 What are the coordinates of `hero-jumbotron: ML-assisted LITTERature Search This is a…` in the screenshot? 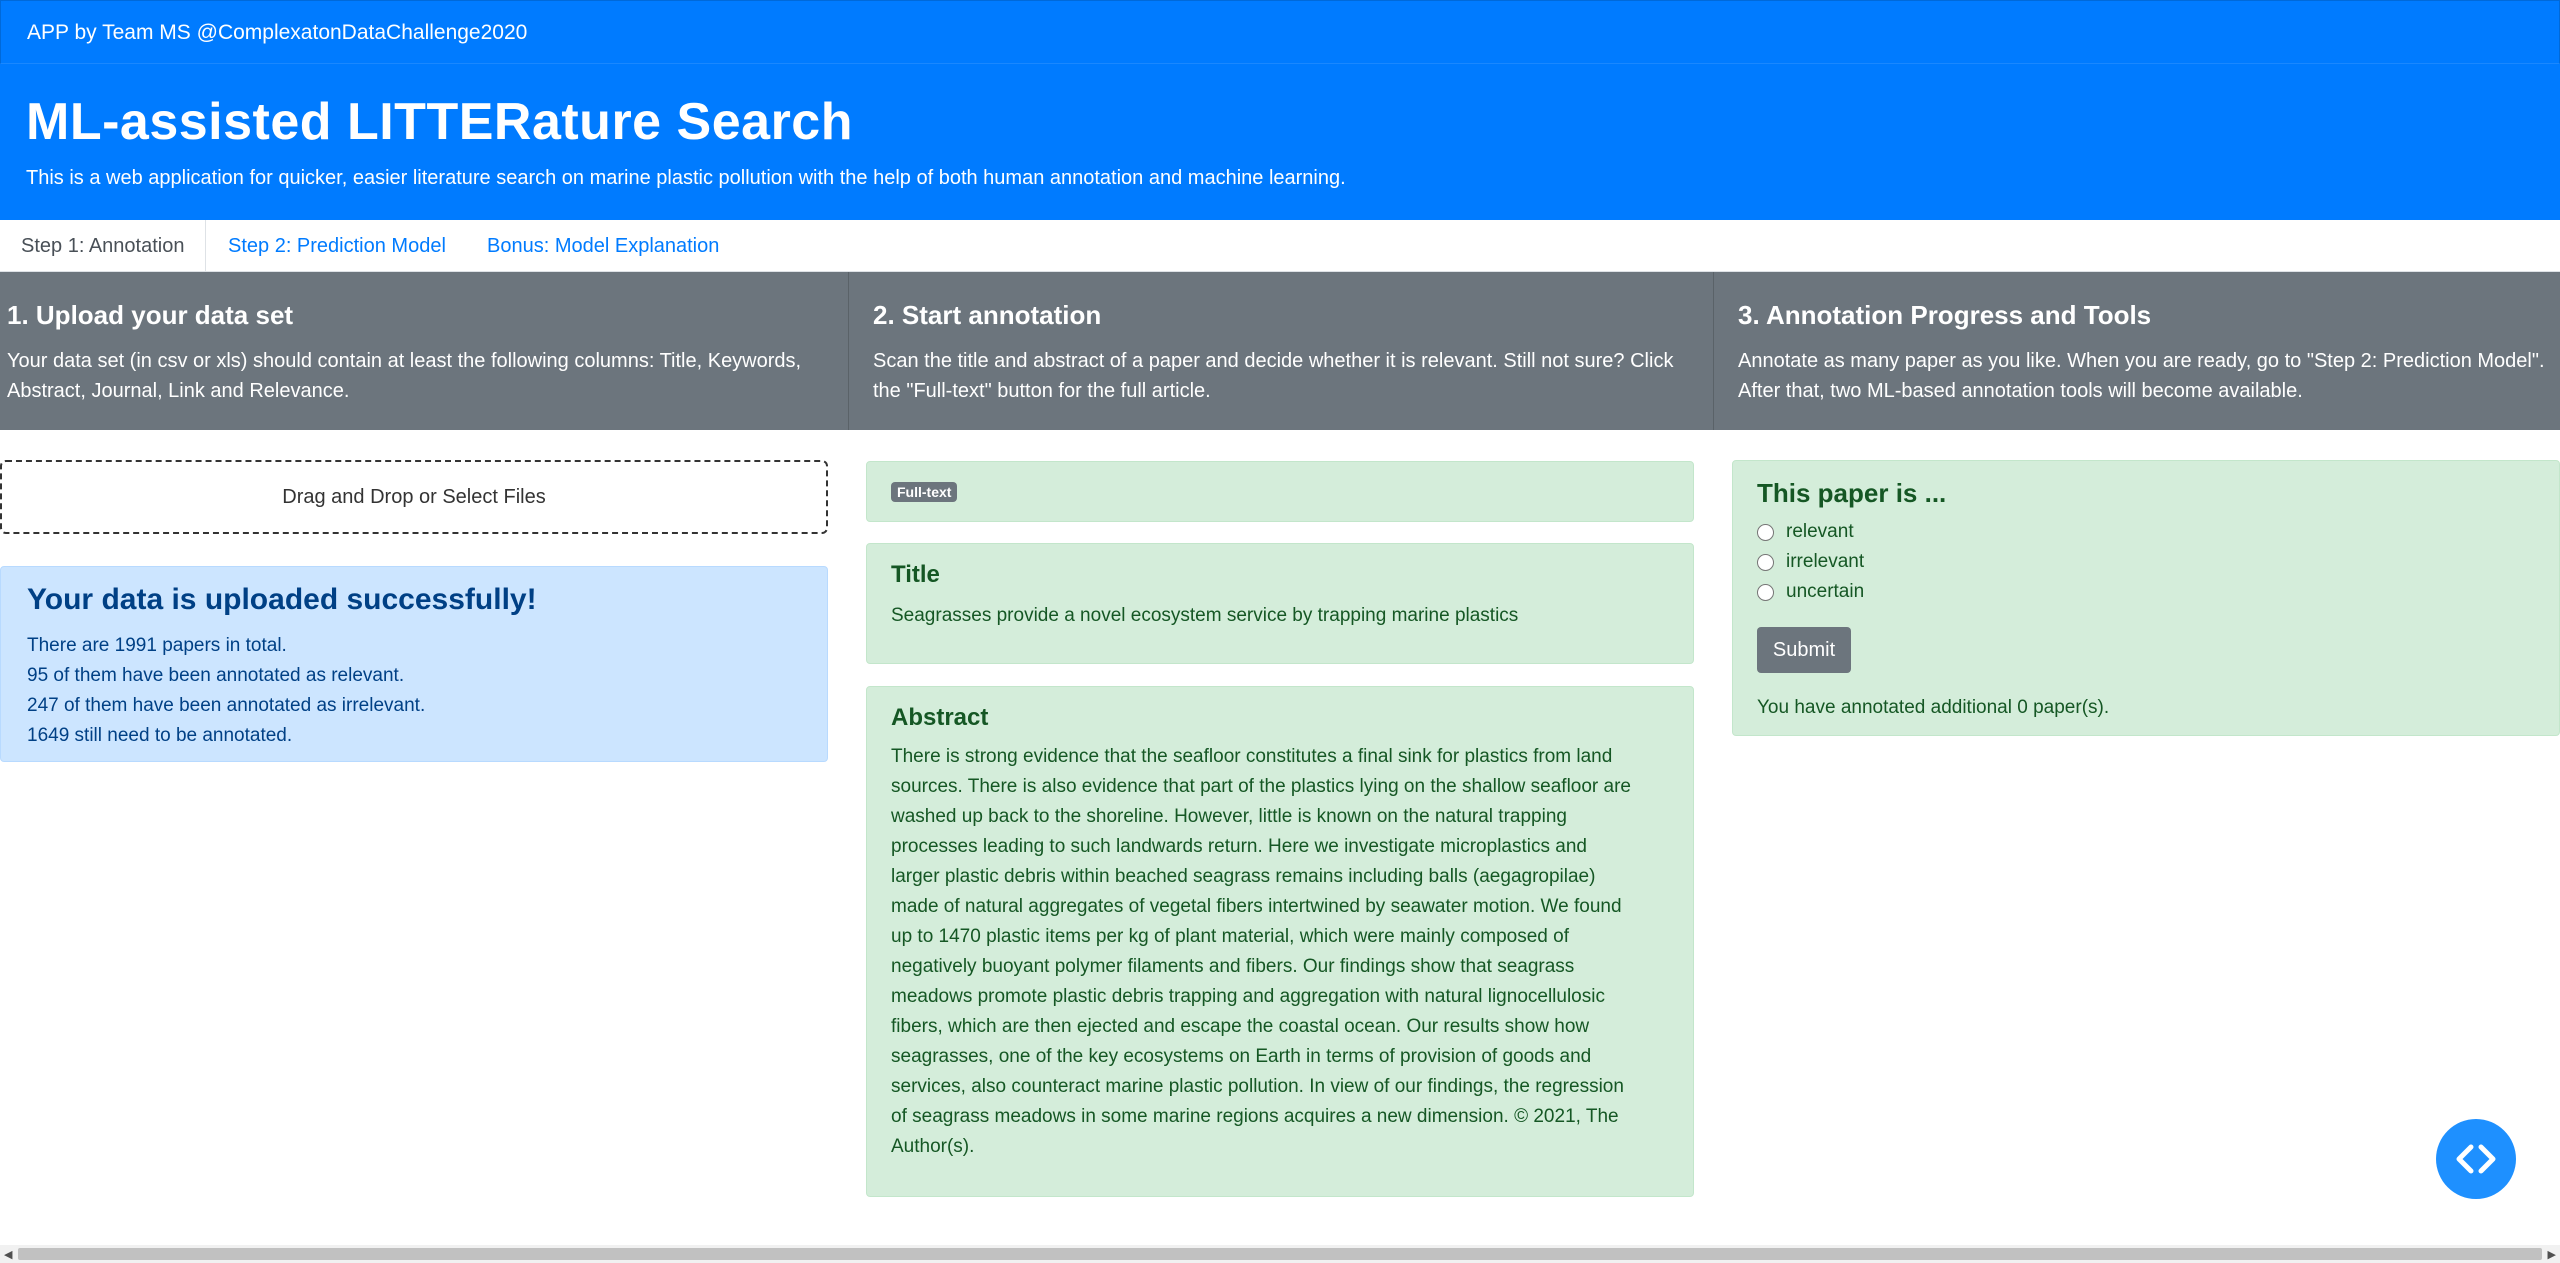 It's located at (1280, 142).